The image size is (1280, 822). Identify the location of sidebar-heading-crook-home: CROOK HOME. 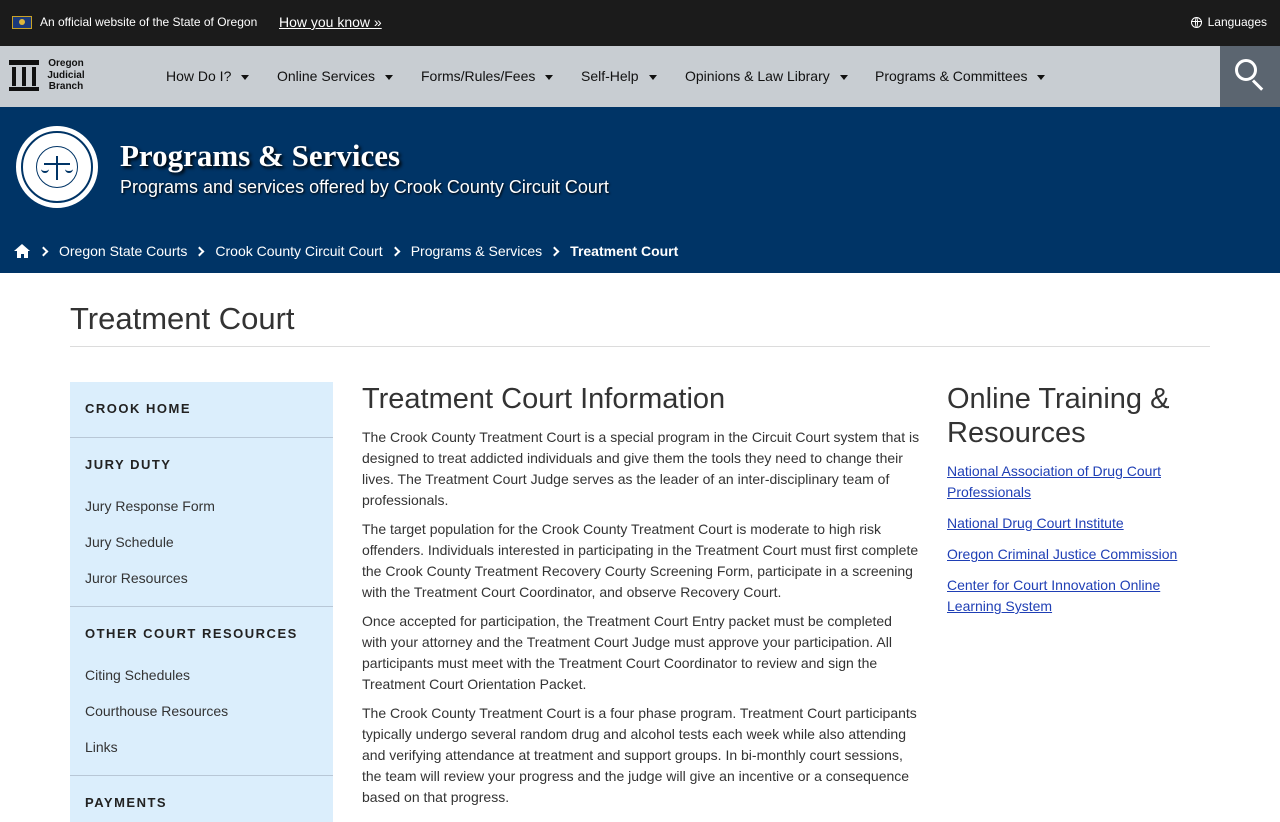
(138, 408).